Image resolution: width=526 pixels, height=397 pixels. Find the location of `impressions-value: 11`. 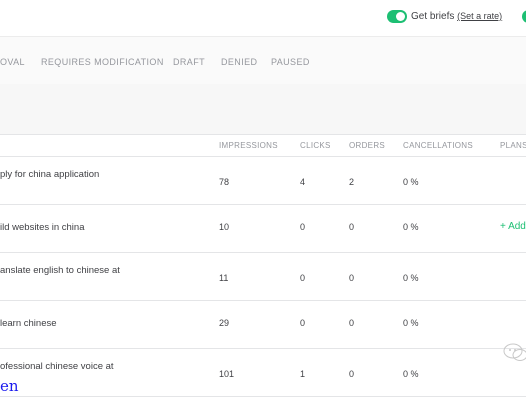

impressions-value: 11 is located at coordinates (224, 278).